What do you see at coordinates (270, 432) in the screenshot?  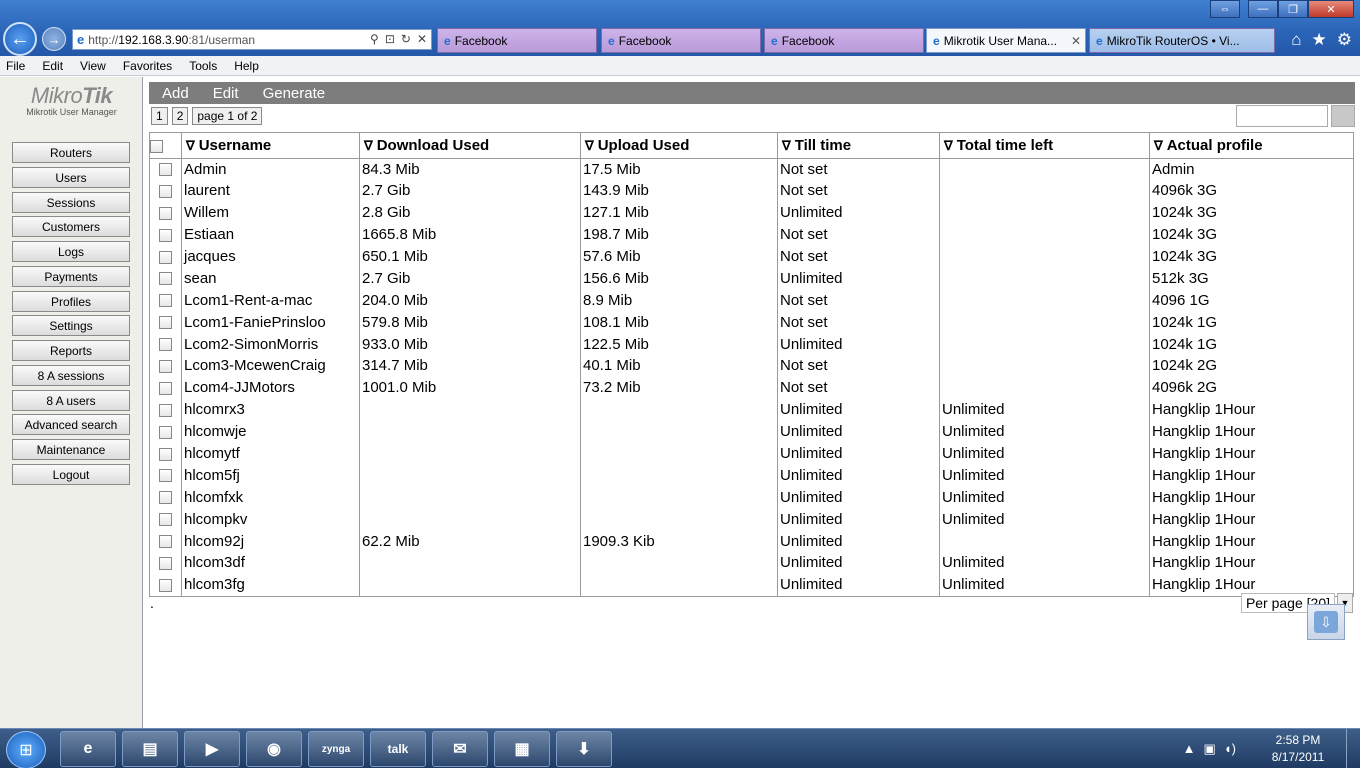 I see `cell-username: hlcomwje` at bounding box center [270, 432].